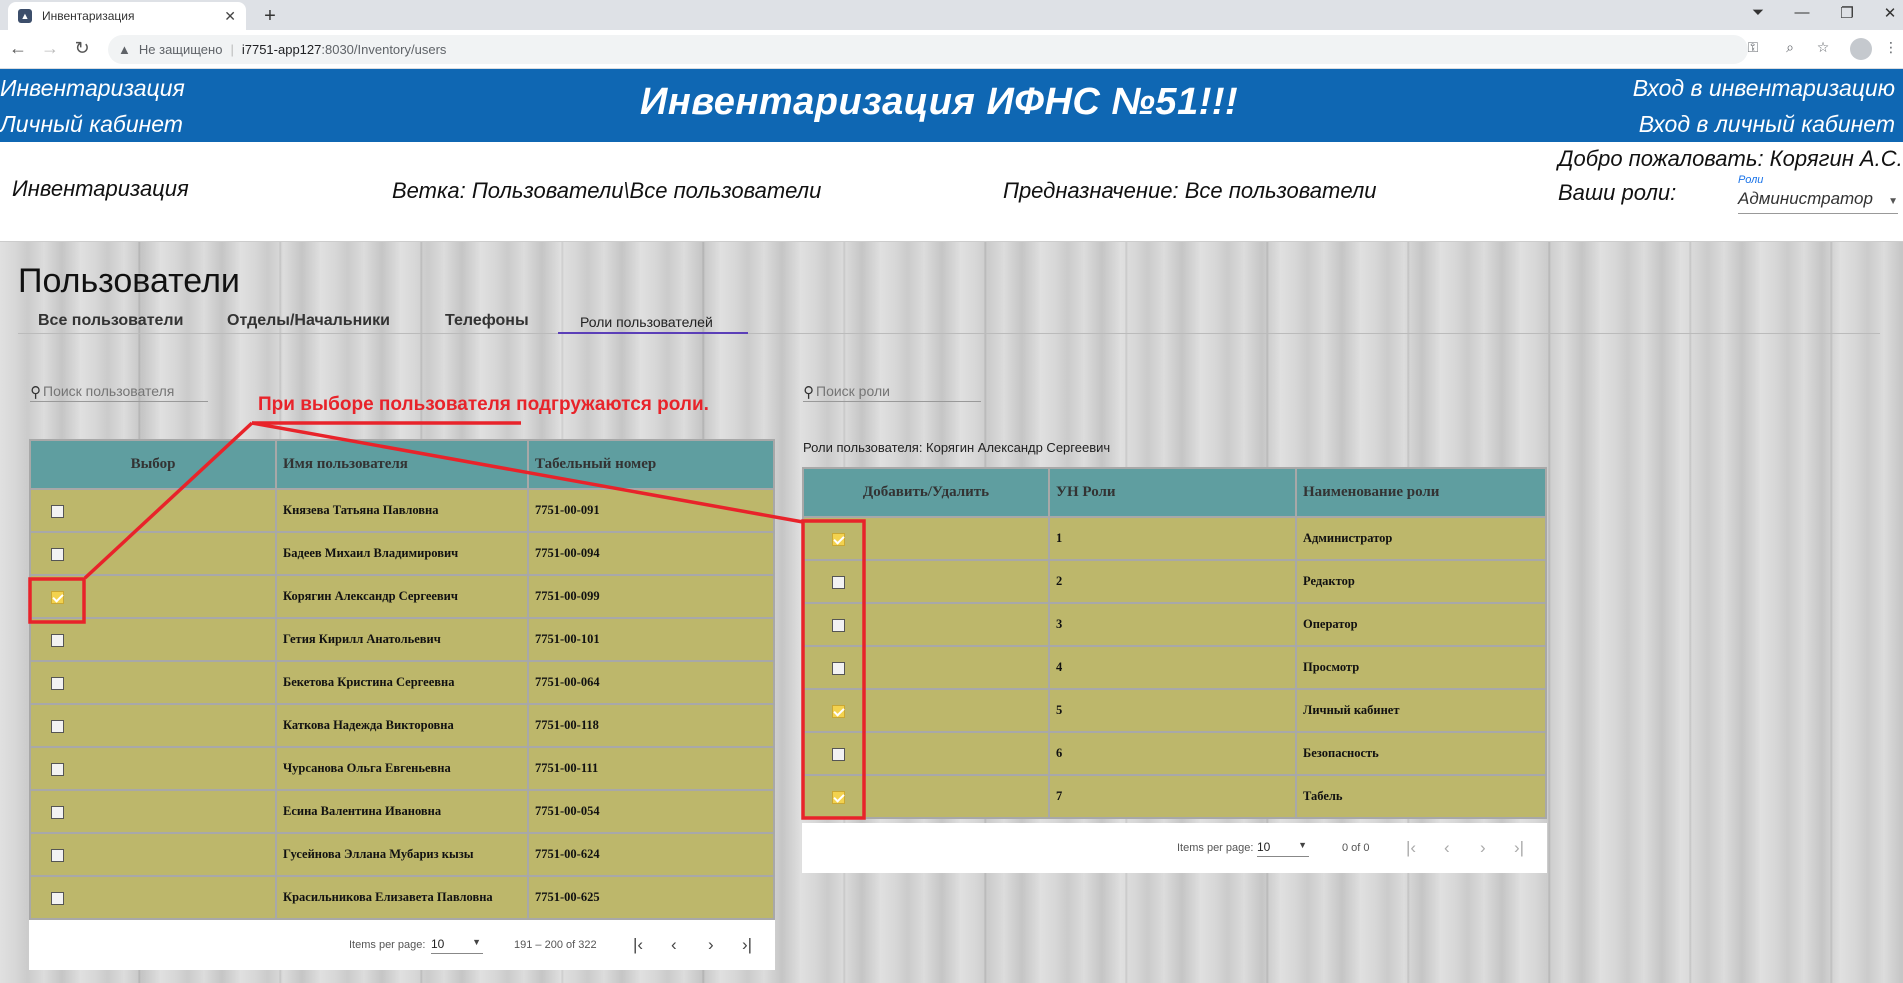 The height and width of the screenshot is (983, 1903). Describe the element at coordinates (1174, 796) in the screenshot. I see `table-row: 7 Табель` at that location.